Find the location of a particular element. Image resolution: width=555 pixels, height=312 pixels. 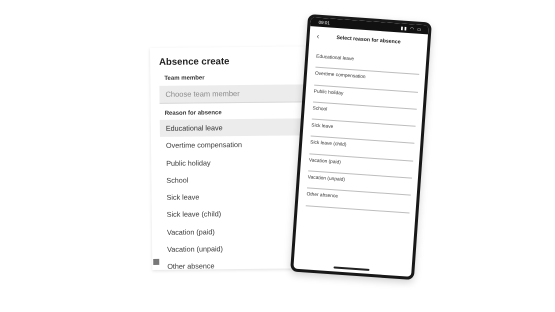

phone-header: ‹ Select reason for absence is located at coordinates (368, 42).